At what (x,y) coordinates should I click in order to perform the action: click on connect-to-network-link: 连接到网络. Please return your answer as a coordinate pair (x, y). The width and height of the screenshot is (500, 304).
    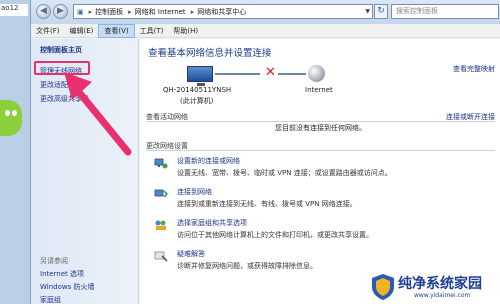
    Looking at the image, I should click on (267, 192).